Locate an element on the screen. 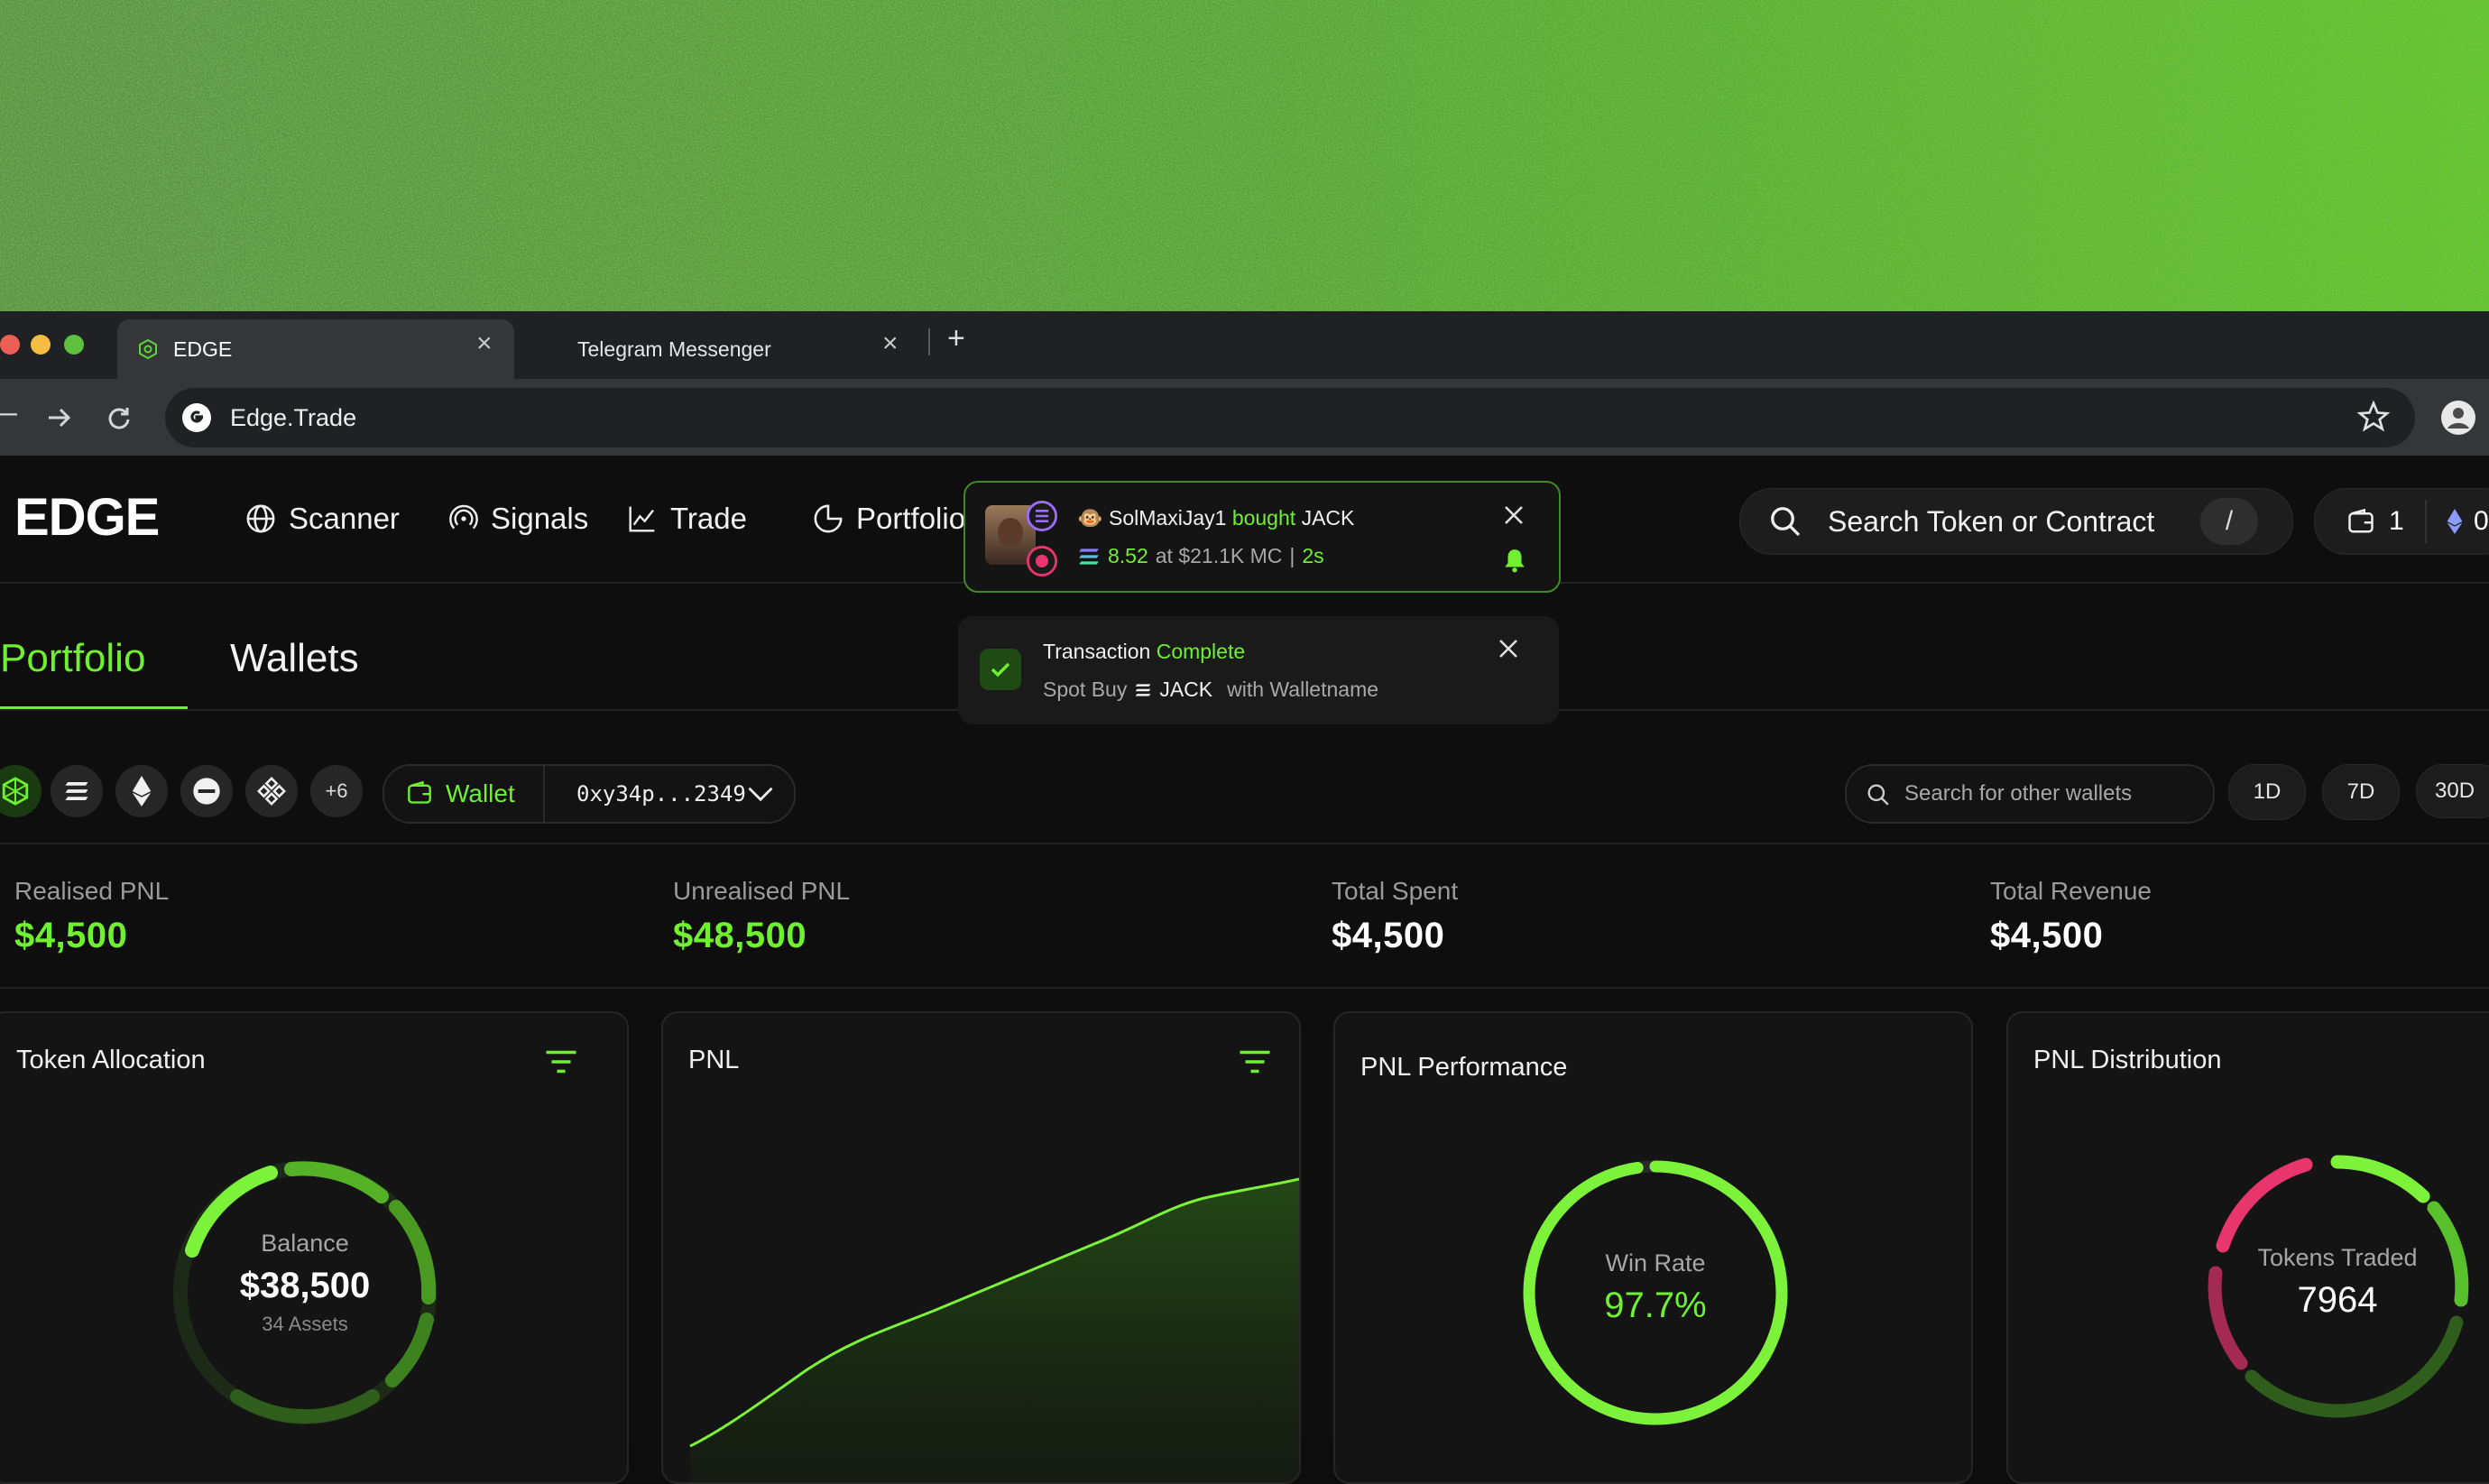 The image size is (2489, 1484). bookmark-star-icon is located at coordinates (2373, 417).